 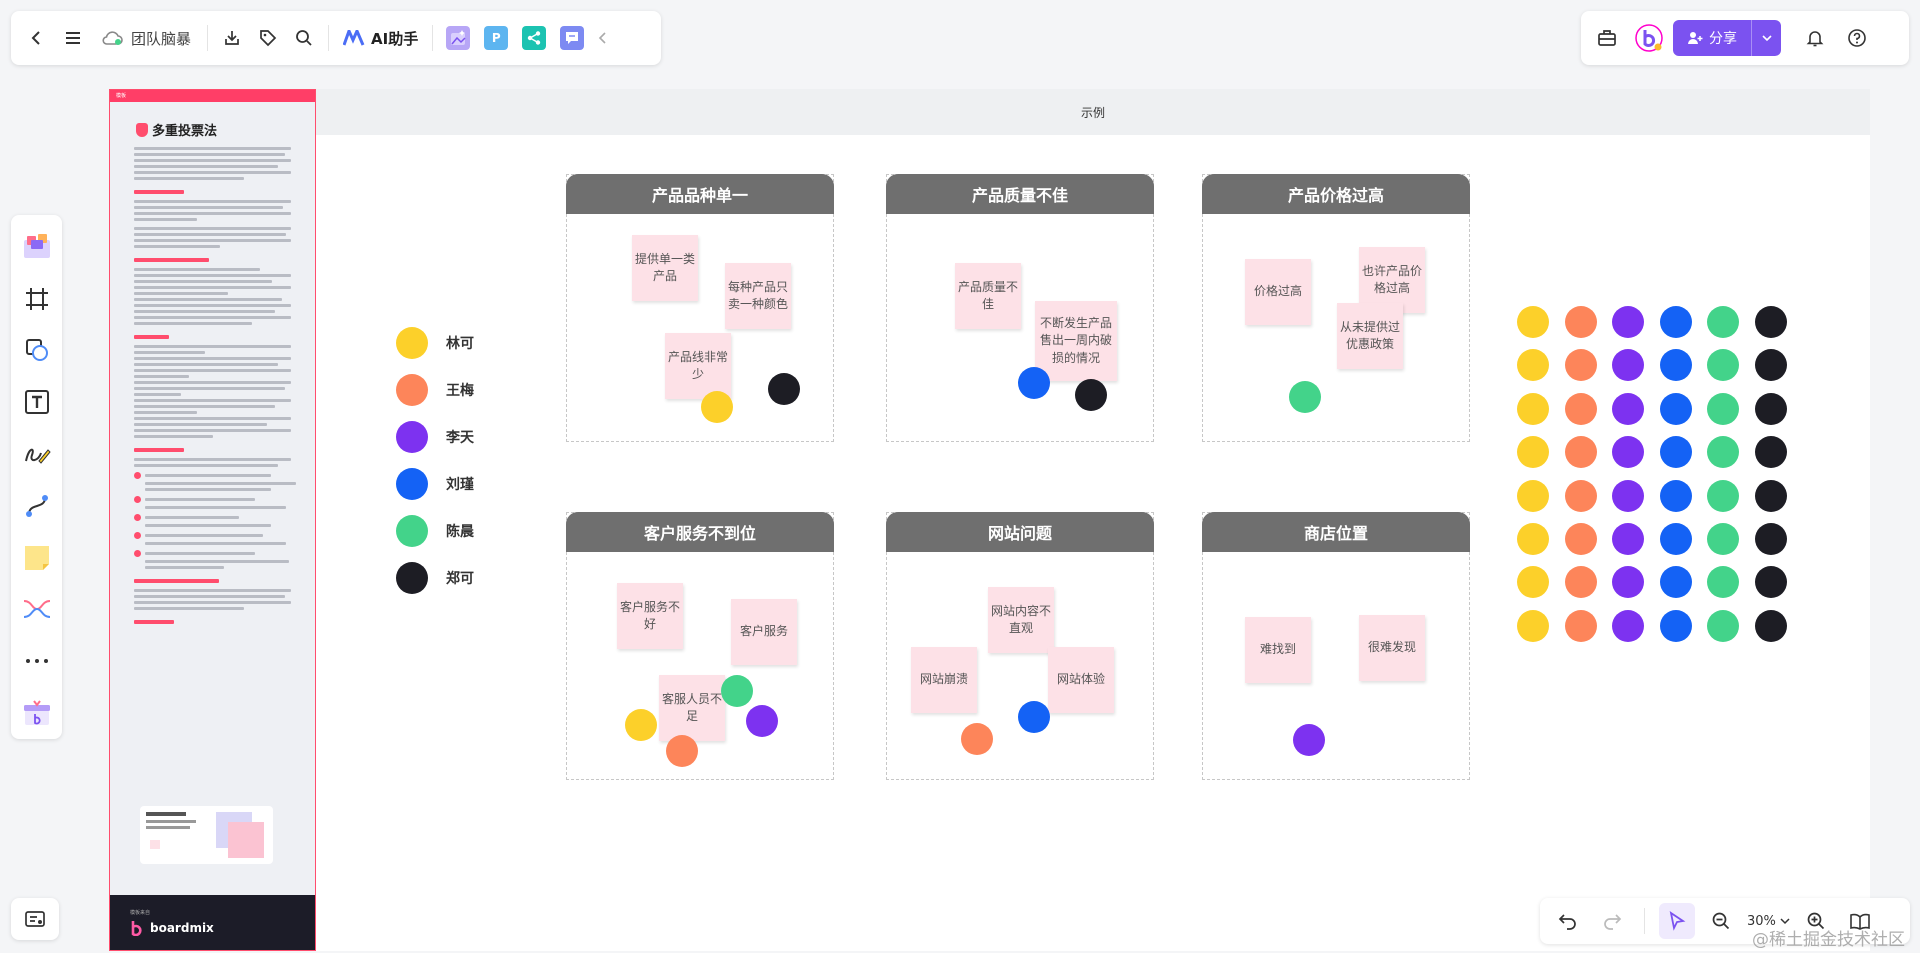 I want to click on connector-tool, so click(x=37, y=506).